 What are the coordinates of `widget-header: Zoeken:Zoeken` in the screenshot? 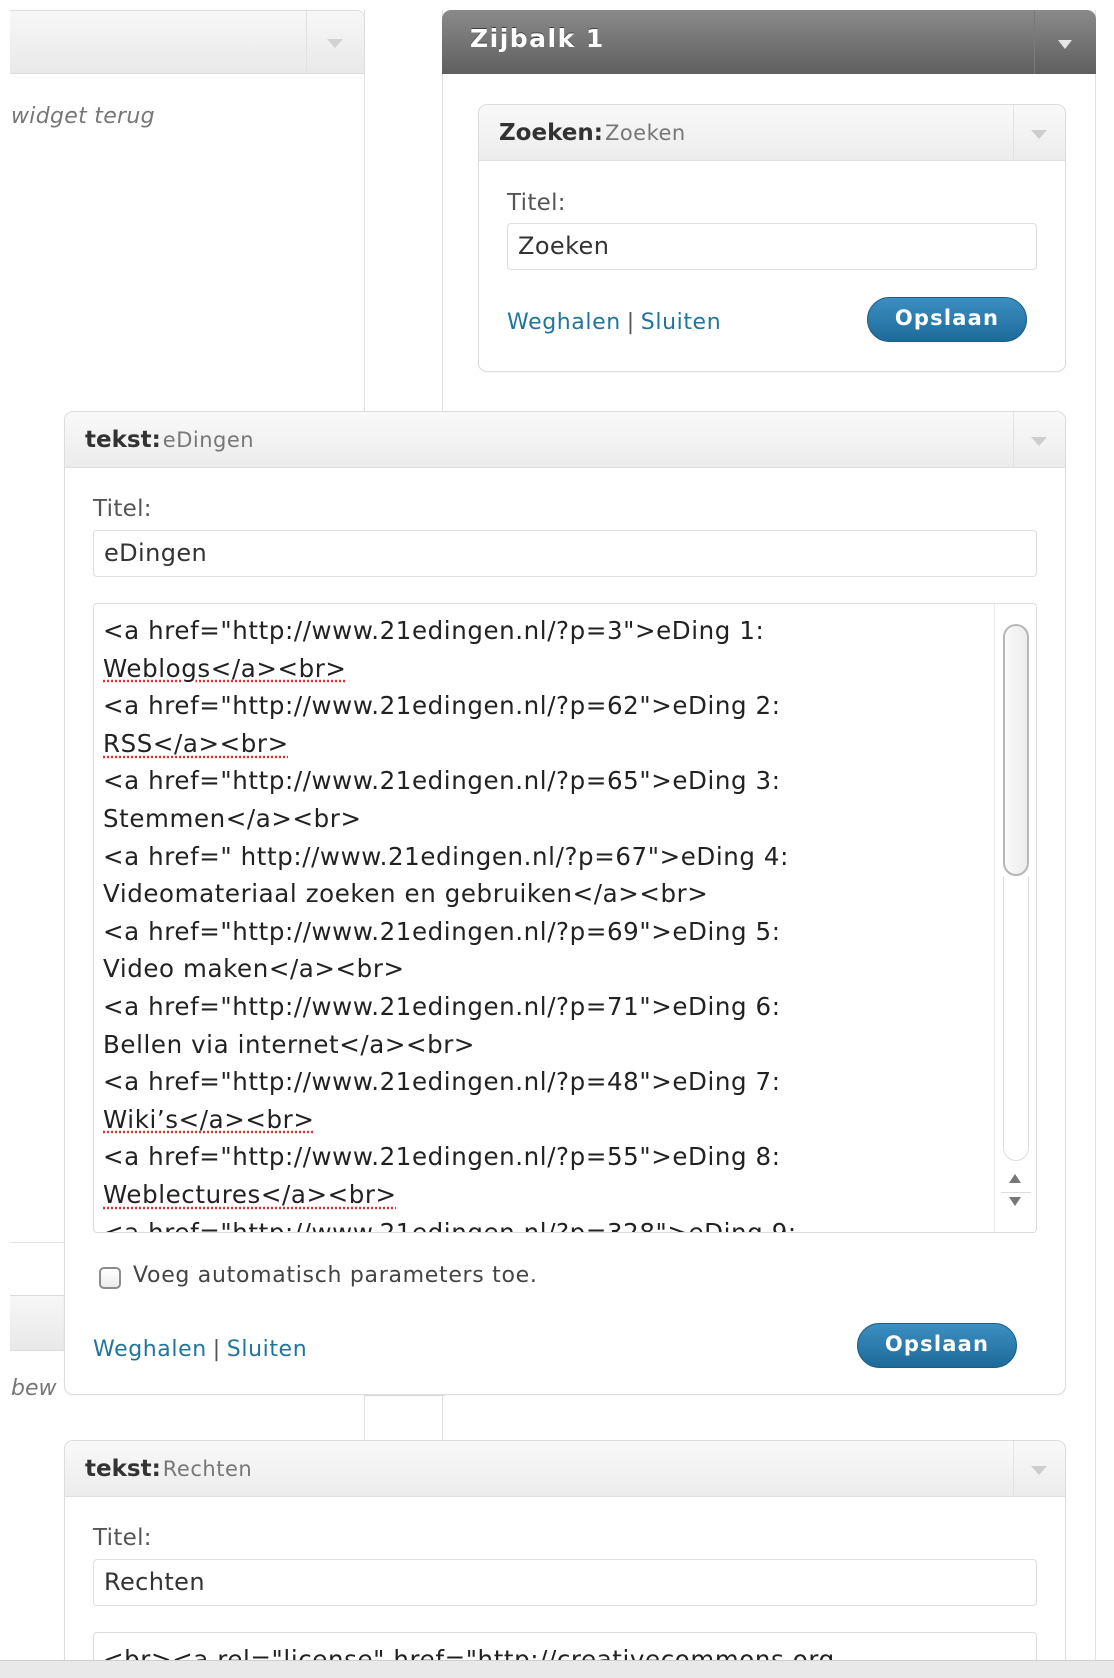 It's located at (772, 133).